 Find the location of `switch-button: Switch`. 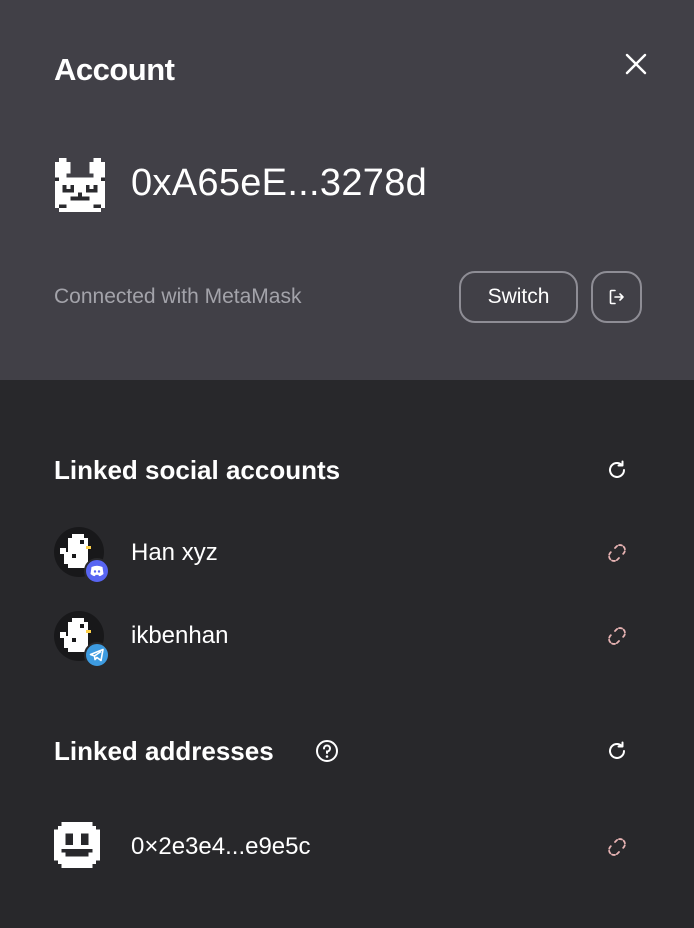

switch-button: Switch is located at coordinates (518, 297).